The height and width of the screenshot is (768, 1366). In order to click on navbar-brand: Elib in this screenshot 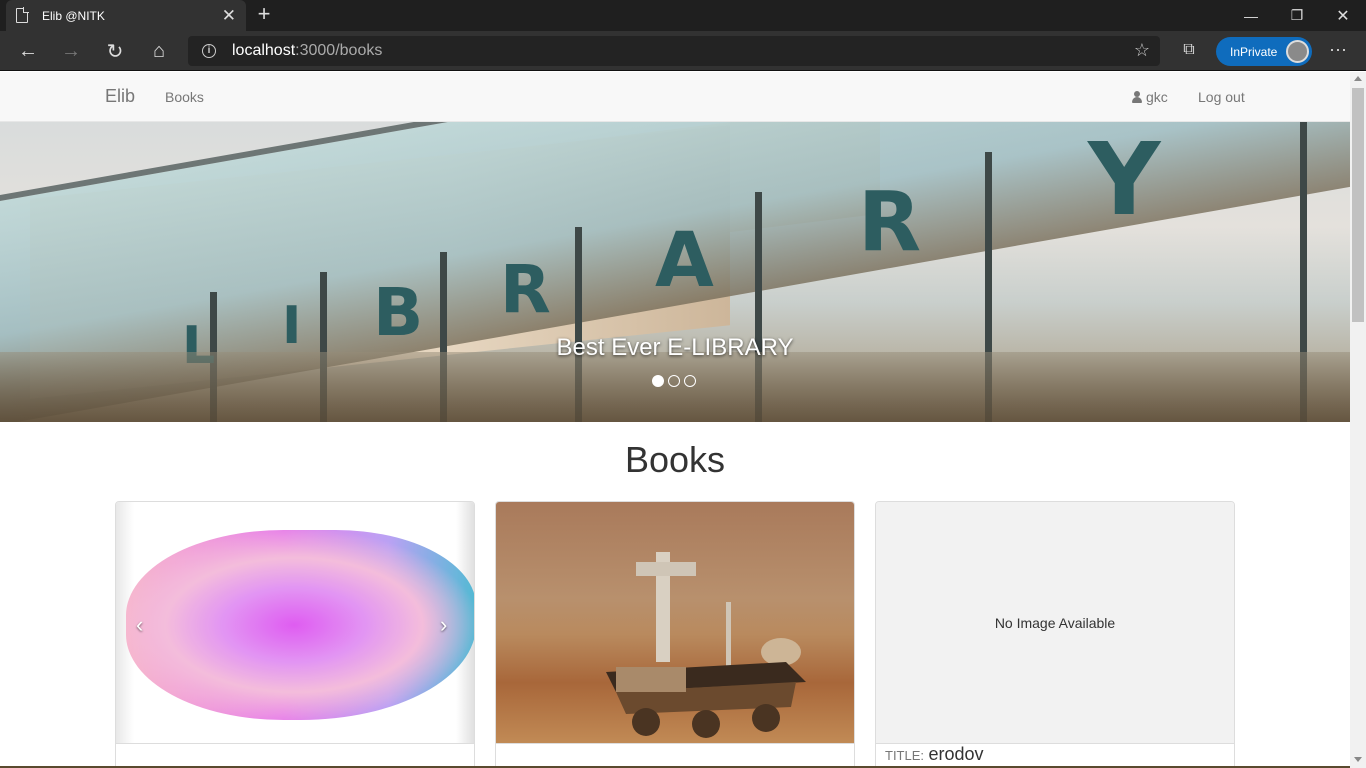, I will do `click(120, 96)`.